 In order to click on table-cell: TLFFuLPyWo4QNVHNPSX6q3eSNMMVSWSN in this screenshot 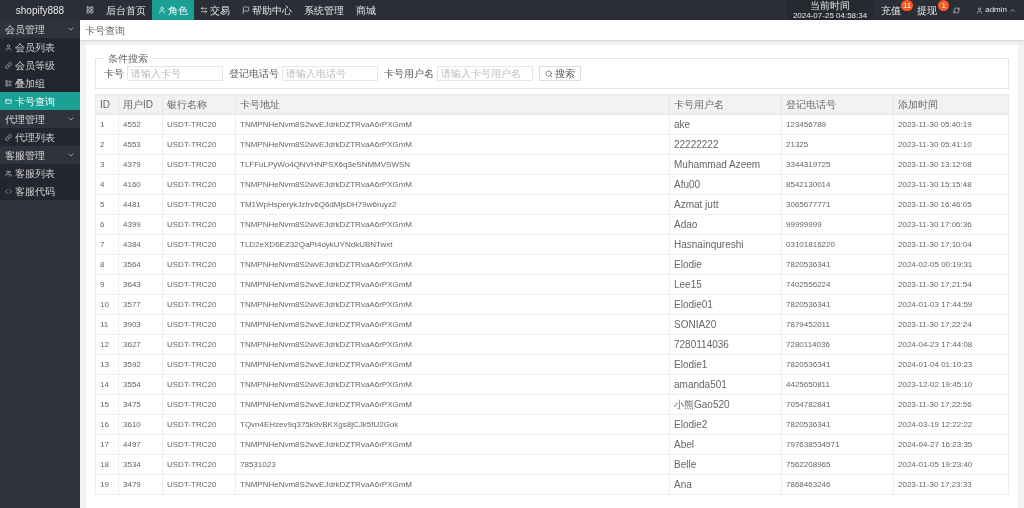, I will do `click(452, 164)`.